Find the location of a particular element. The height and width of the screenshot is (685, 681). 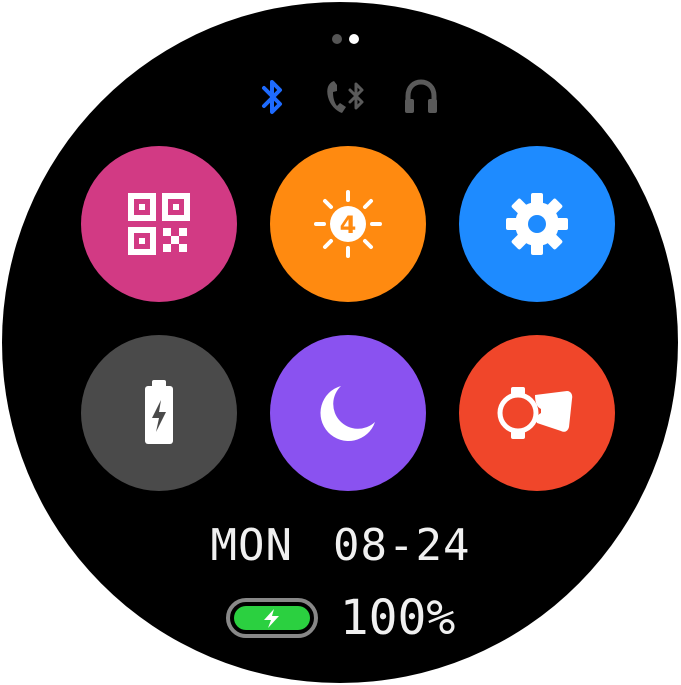

brightness-icon: 4 is located at coordinates (348, 224).